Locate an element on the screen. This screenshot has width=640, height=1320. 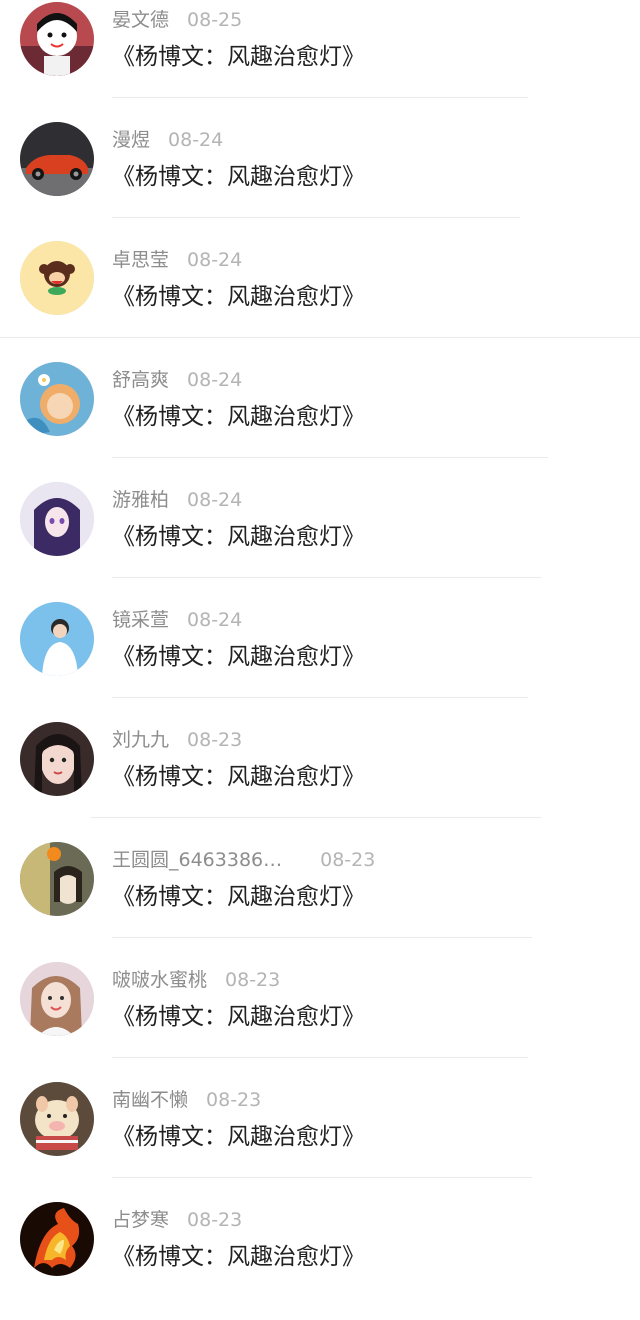
list-item: 王圆圆_6463386… 08-23 《杨博文：风趣治愈灯》 is located at coordinates (320, 900).